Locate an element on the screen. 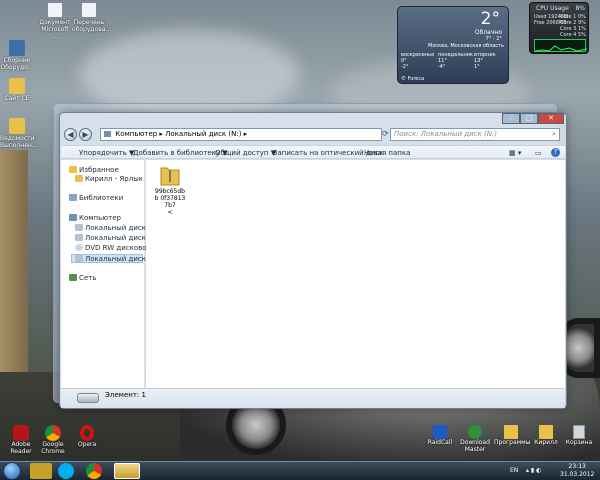 The height and width of the screenshot is (480, 600). chrome-icon is located at coordinates (53, 433).